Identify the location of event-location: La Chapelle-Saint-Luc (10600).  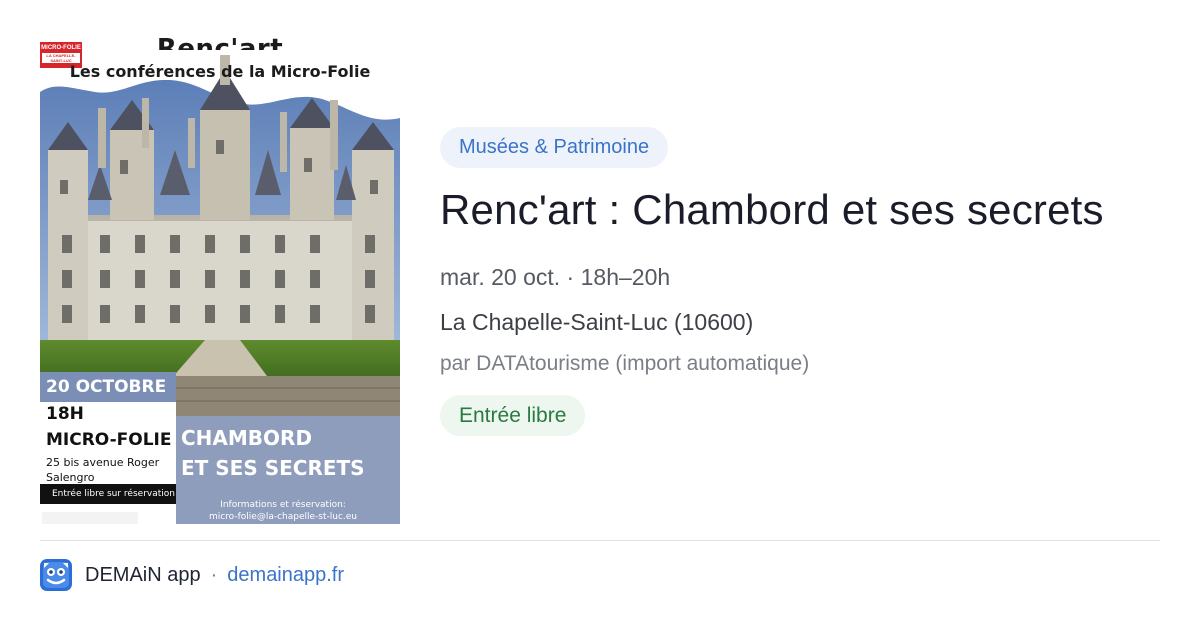
(597, 322).